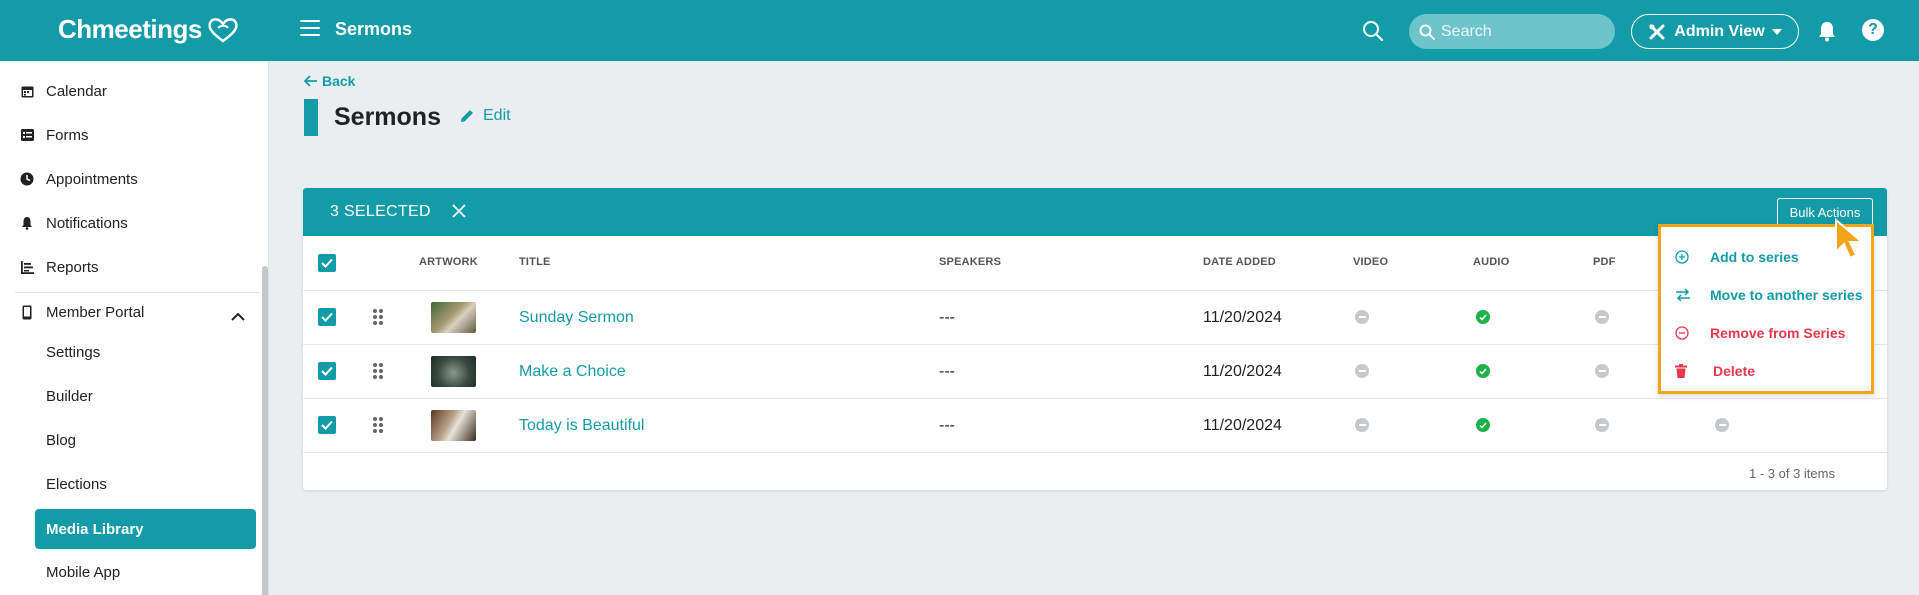 The width and height of the screenshot is (1919, 595). I want to click on sidebar-item-label: Member Portal, so click(95, 312).